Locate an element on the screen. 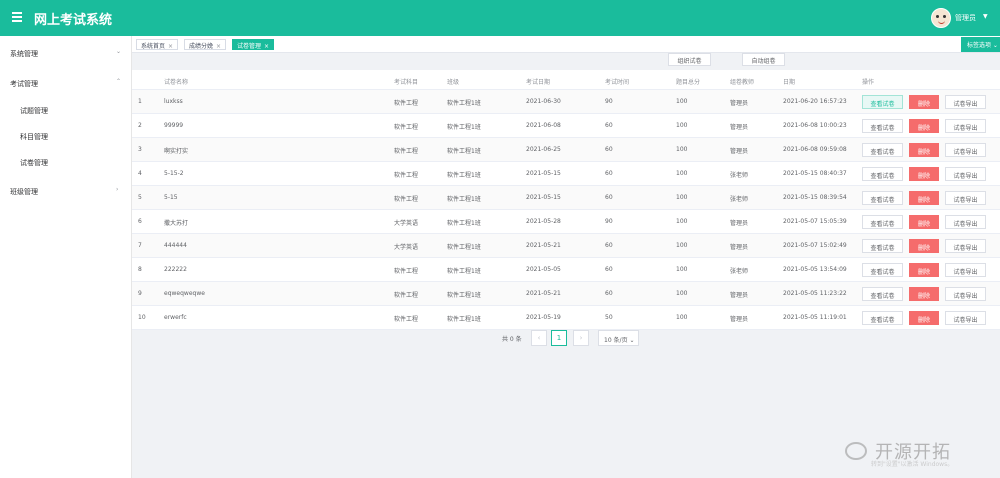 Image resolution: width=1000 pixels, height=478 pixels. activation-notice: 转到"设置"以激活 Windows。 is located at coordinates (912, 464).